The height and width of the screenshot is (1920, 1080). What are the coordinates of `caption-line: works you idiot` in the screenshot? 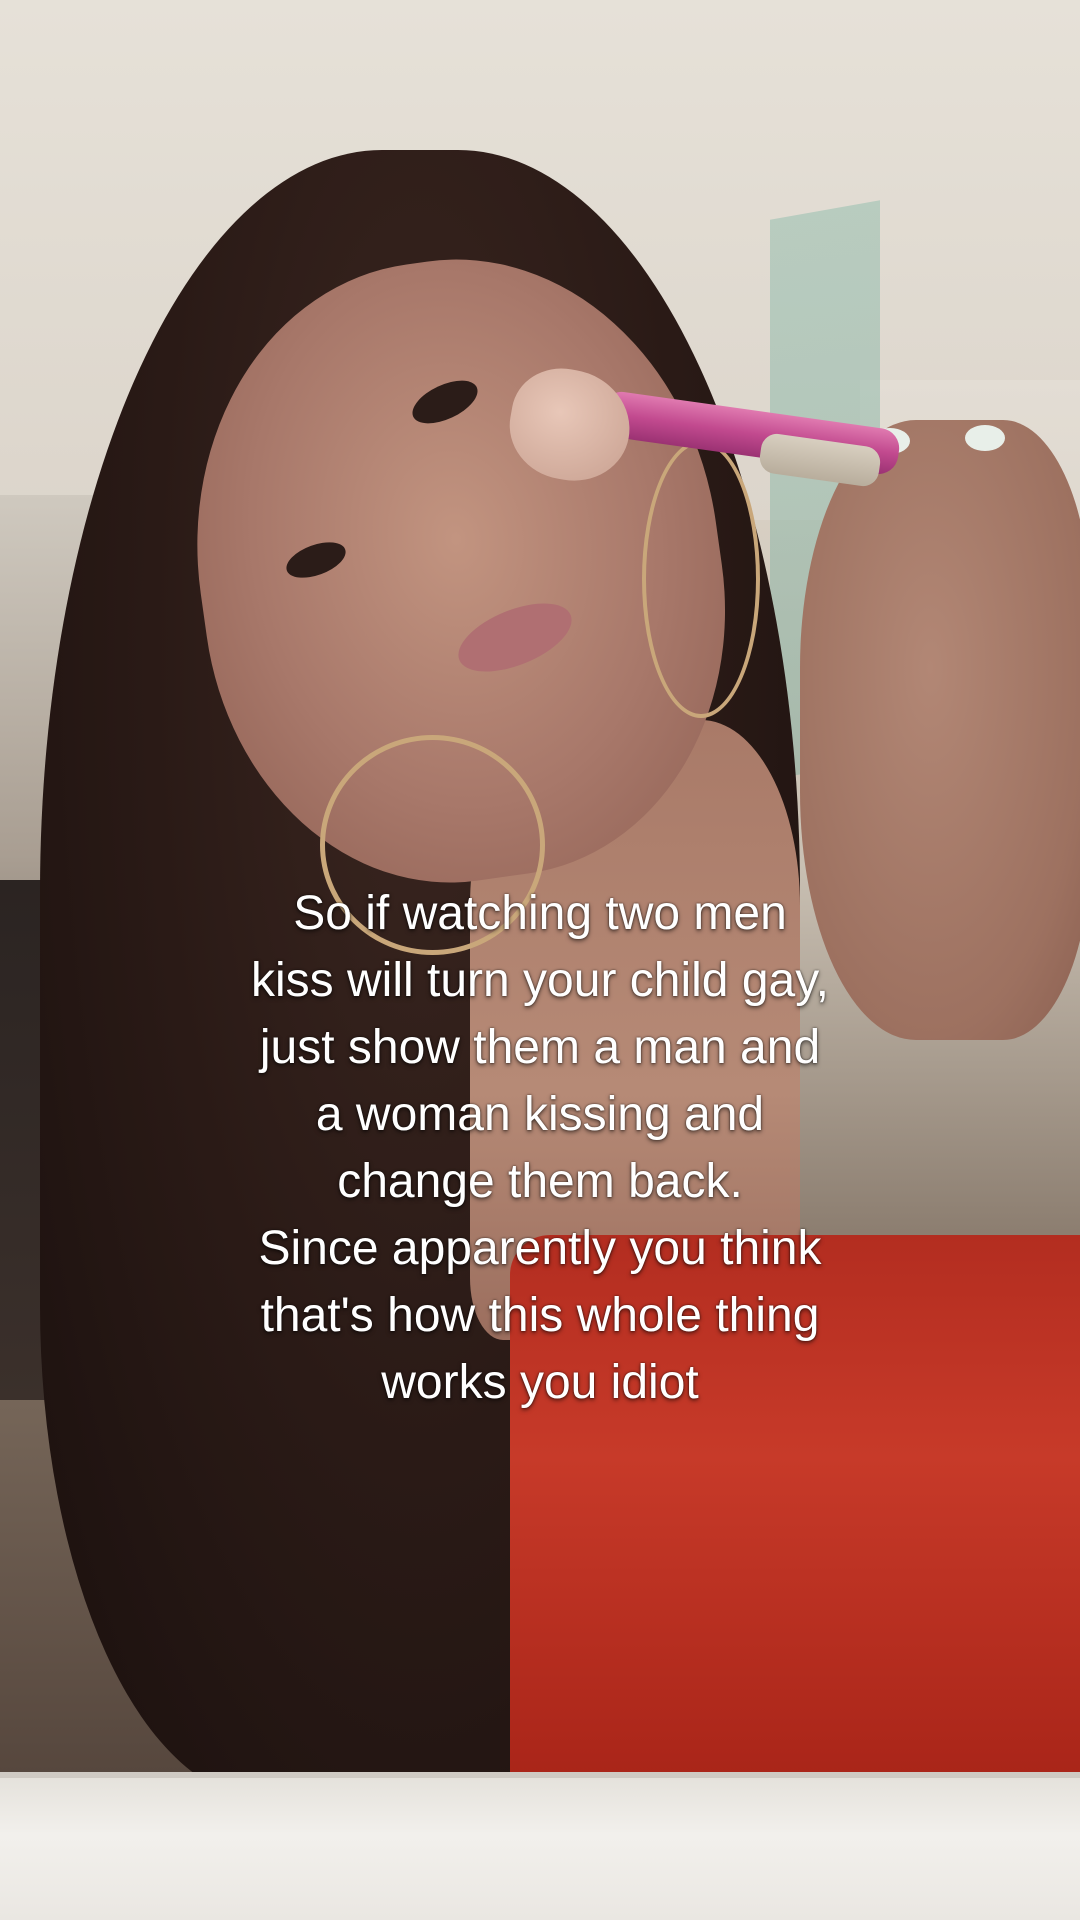 It's located at (540, 1382).